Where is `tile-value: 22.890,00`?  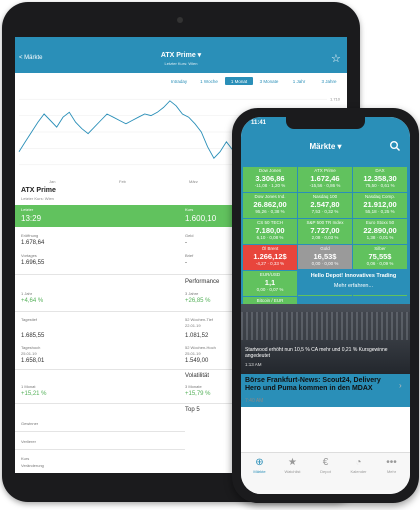 tile-value: 22.890,00 is located at coordinates (380, 230).